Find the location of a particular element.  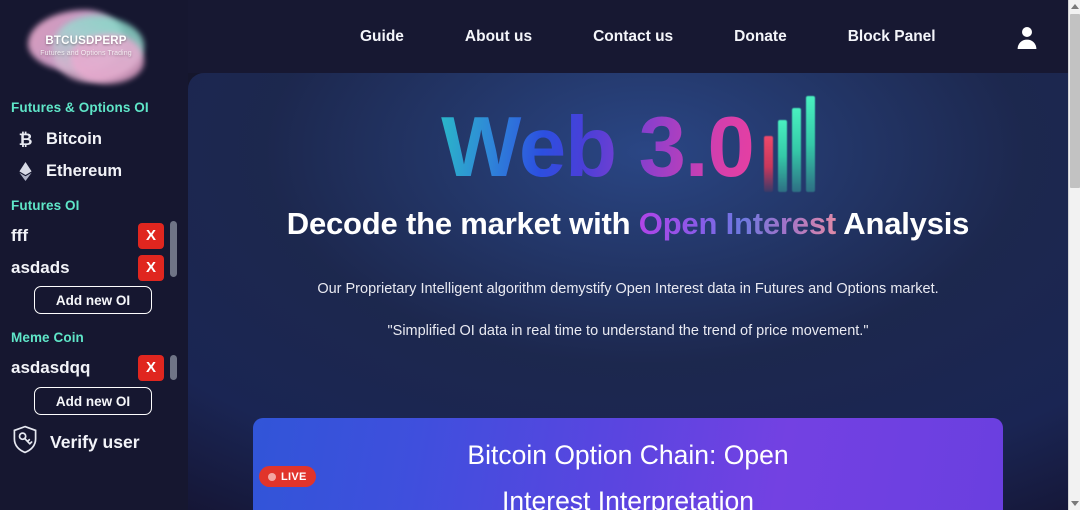

nav-item-block-panel: Block Panel is located at coordinates (892, 37).